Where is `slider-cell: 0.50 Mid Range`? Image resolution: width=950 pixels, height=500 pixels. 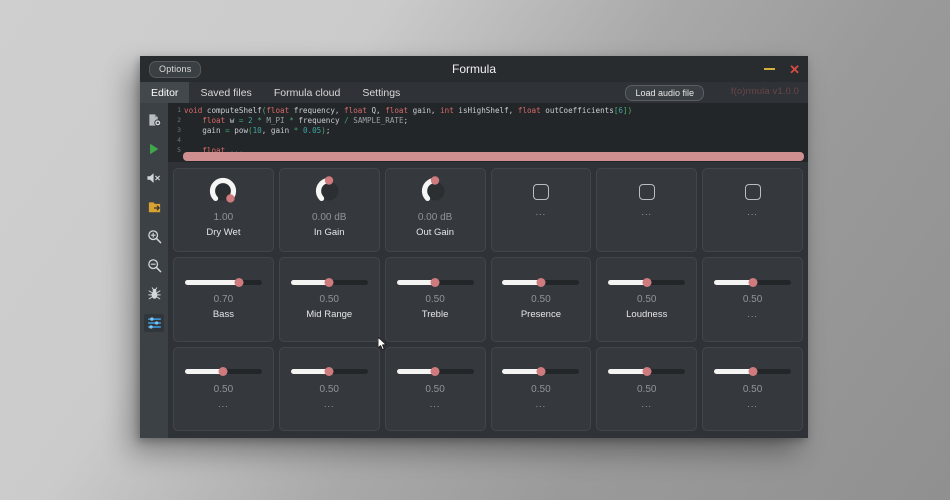 slider-cell: 0.50 Mid Range is located at coordinates (329, 299).